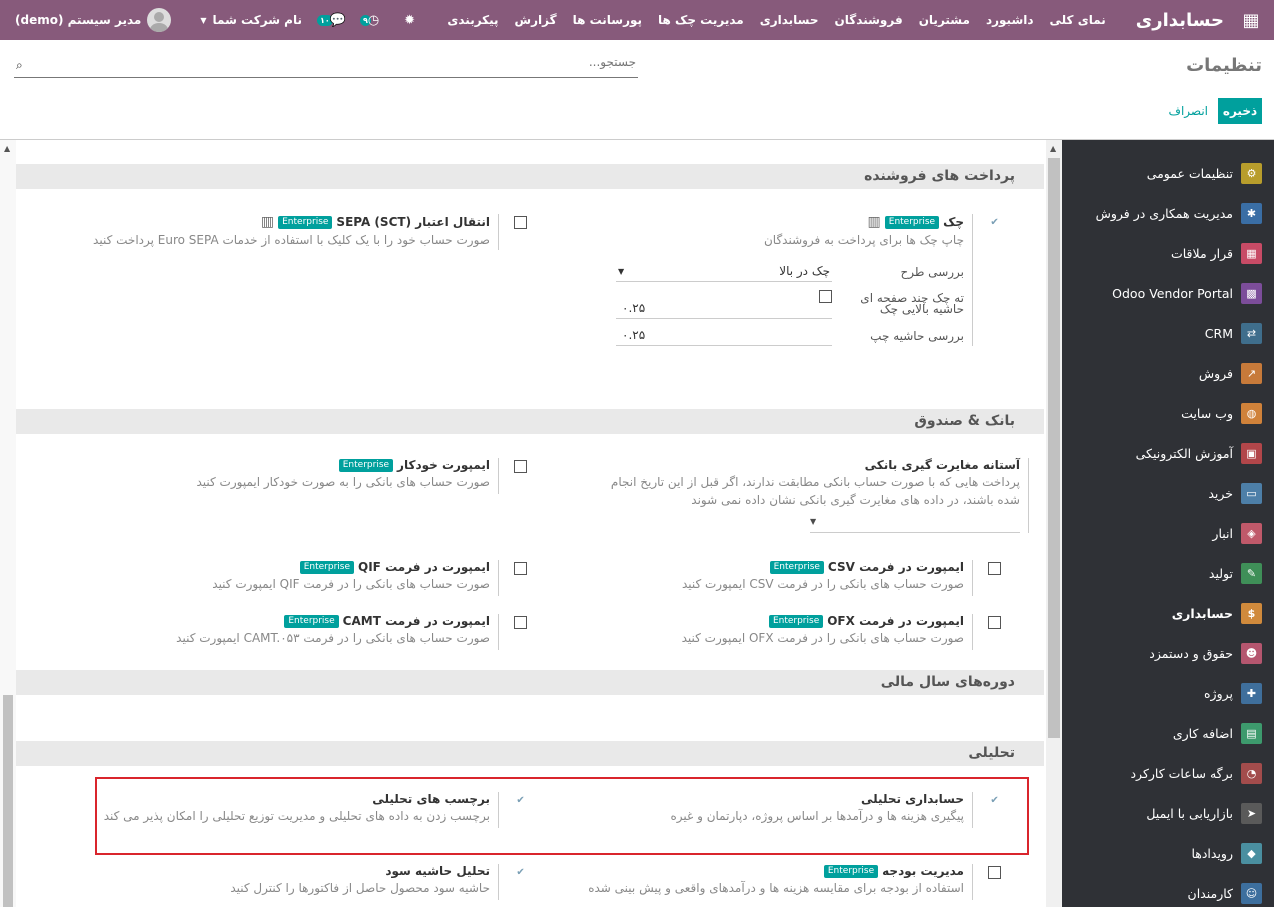 The height and width of the screenshot is (913, 1274). Describe the element at coordinates (994, 622) in the screenshot. I see `ofx-checkbox` at that location.